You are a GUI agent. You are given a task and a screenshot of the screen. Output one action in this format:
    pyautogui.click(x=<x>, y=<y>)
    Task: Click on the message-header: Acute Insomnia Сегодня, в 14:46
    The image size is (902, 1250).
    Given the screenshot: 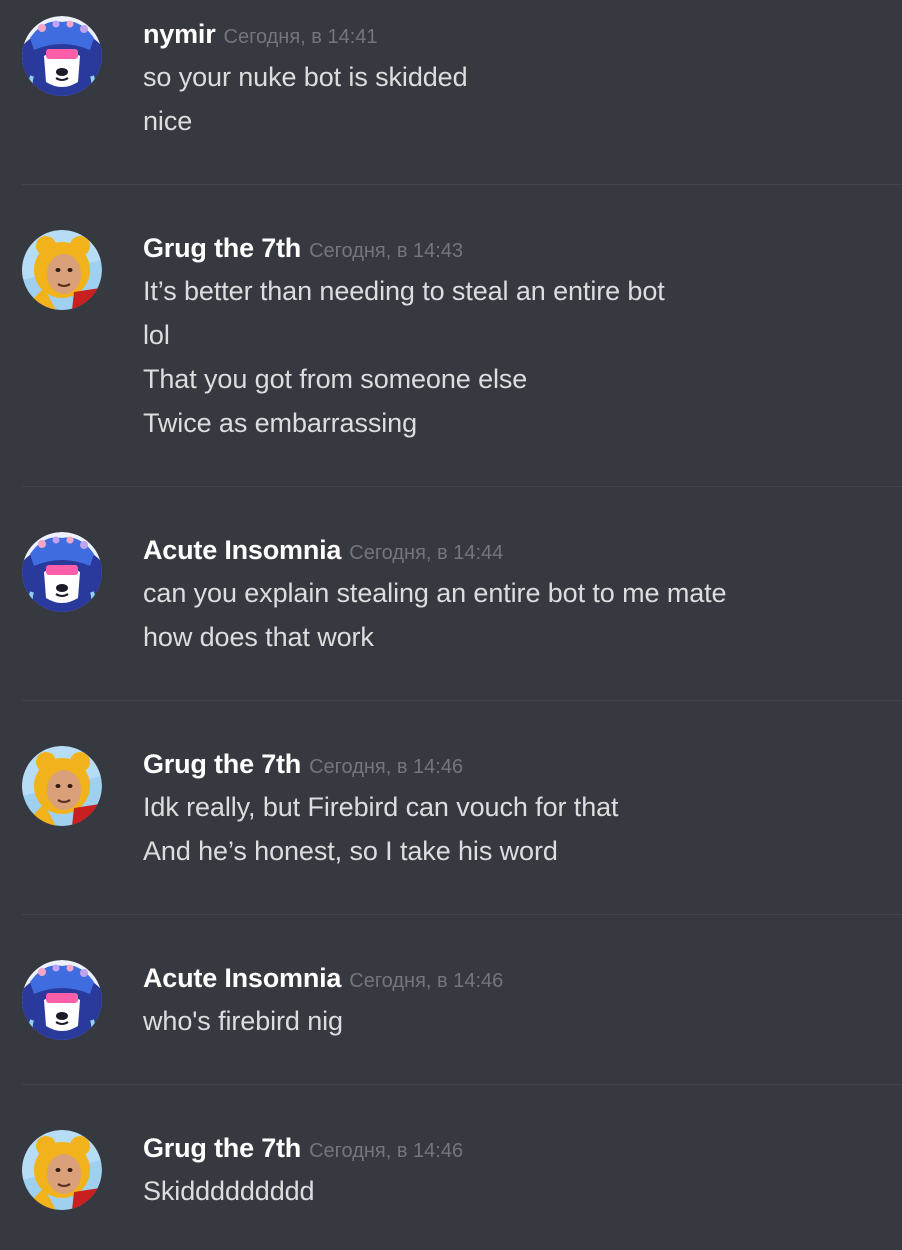 What is the action you would take?
    pyautogui.click(x=323, y=978)
    